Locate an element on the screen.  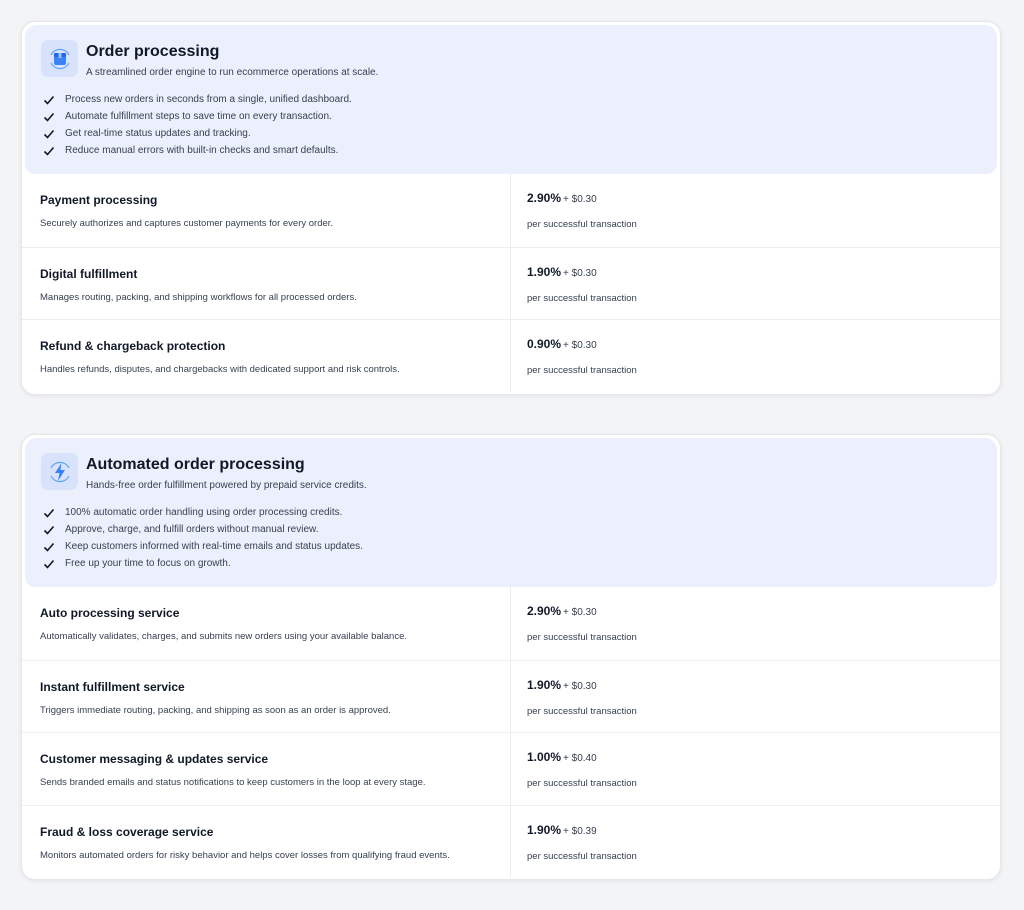
service-name: Digital fulfillment is located at coordinates (89, 273).